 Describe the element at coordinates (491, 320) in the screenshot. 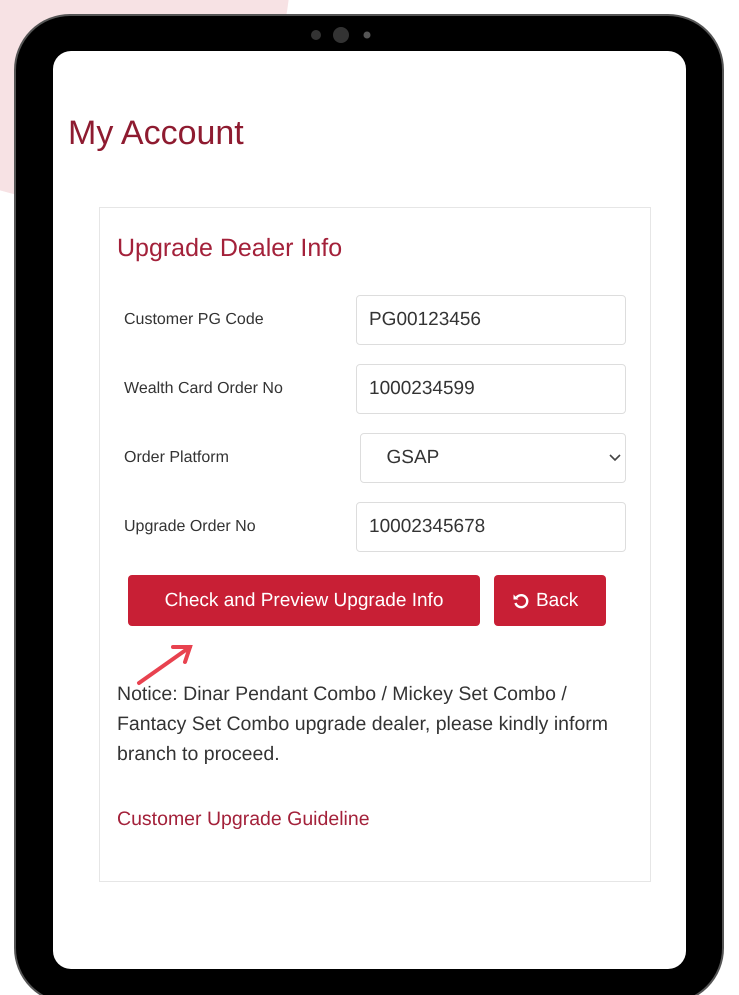

I see `input-field: PG00123456` at that location.